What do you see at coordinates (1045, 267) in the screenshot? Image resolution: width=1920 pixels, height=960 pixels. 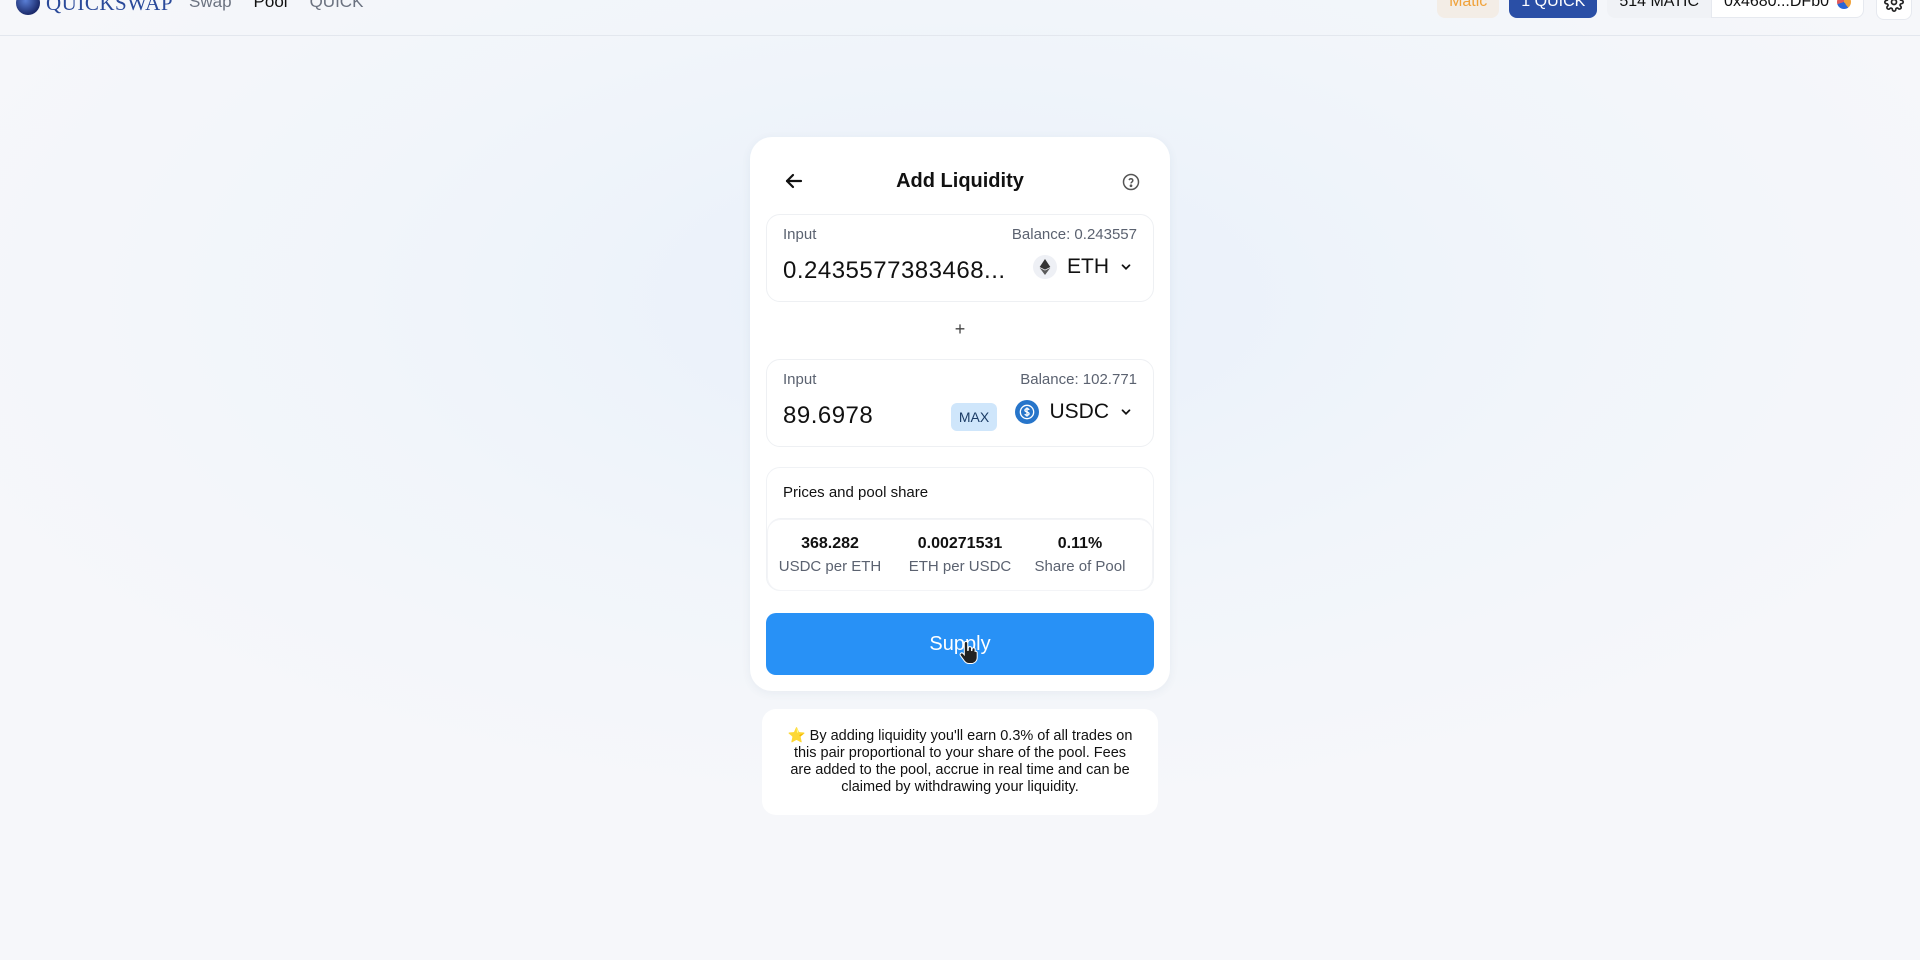 I see `eth-icon` at bounding box center [1045, 267].